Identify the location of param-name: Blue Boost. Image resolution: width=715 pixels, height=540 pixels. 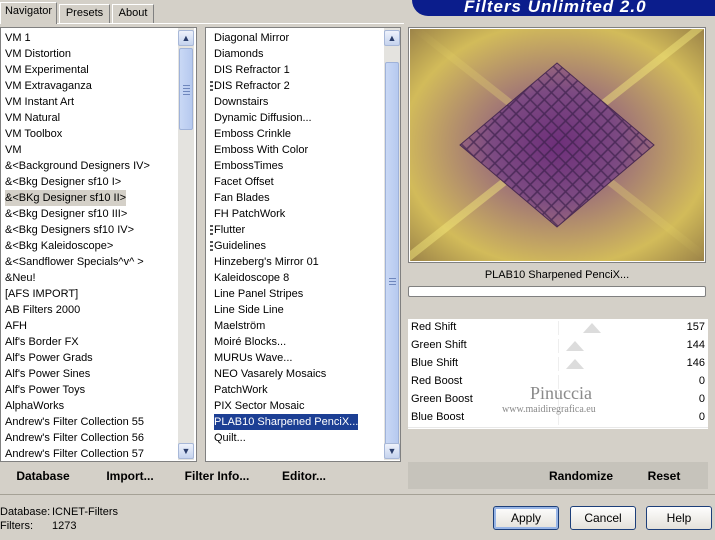
(438, 417).